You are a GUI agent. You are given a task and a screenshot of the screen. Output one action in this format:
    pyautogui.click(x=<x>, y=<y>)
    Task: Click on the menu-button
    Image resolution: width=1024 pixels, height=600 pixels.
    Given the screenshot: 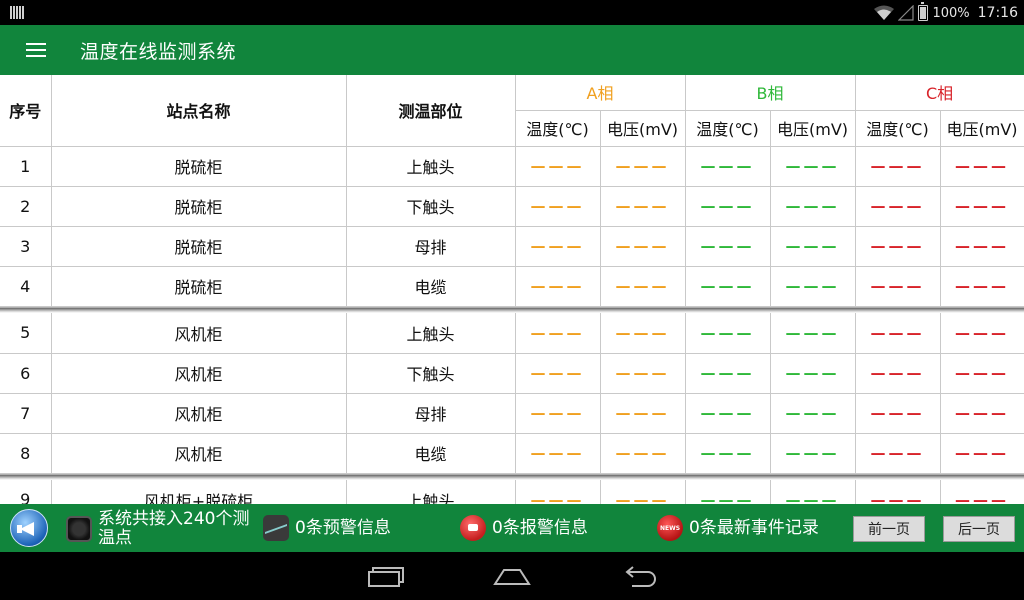 What is the action you would take?
    pyautogui.click(x=36, y=50)
    